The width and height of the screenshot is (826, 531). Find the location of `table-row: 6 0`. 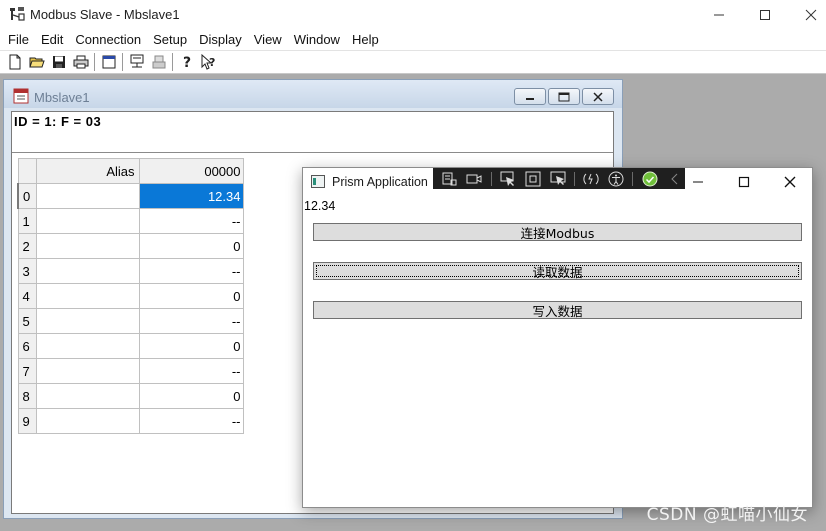

table-row: 6 0 is located at coordinates (130, 346).